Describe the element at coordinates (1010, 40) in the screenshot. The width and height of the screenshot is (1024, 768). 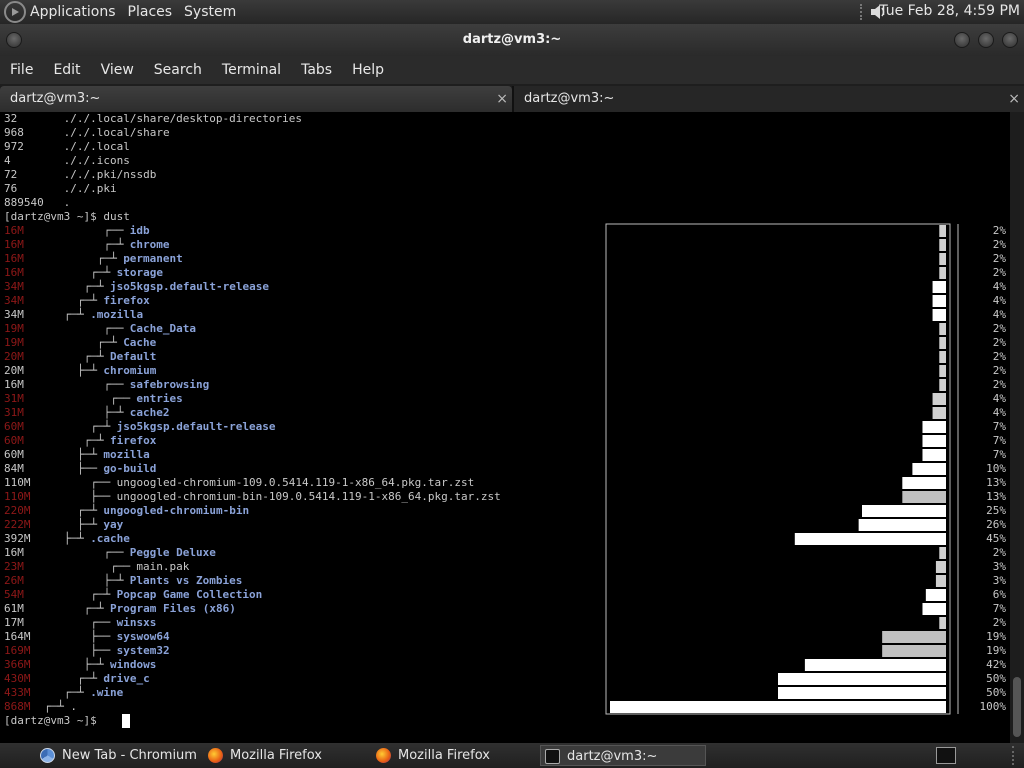
I see `close-button` at that location.